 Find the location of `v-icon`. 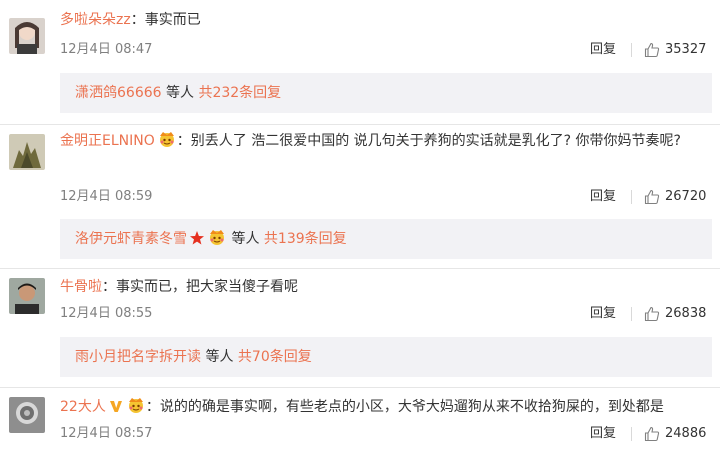

v-icon is located at coordinates (116, 409).